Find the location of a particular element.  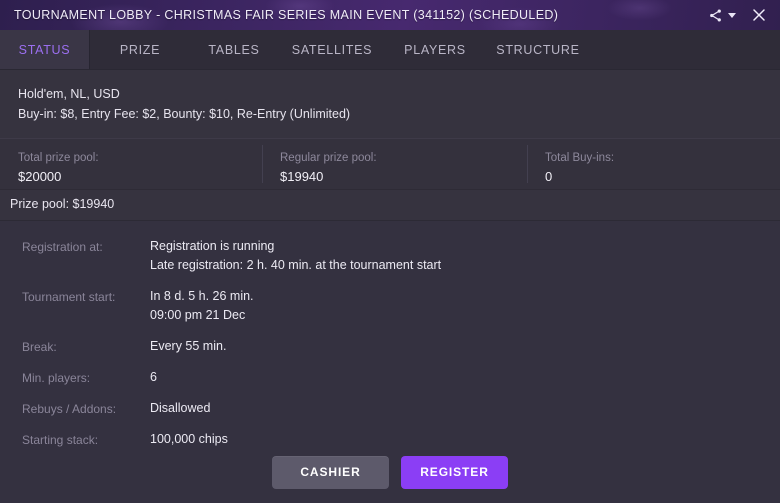

detail-row-min-players: Min. players: 6 is located at coordinates (401, 377).